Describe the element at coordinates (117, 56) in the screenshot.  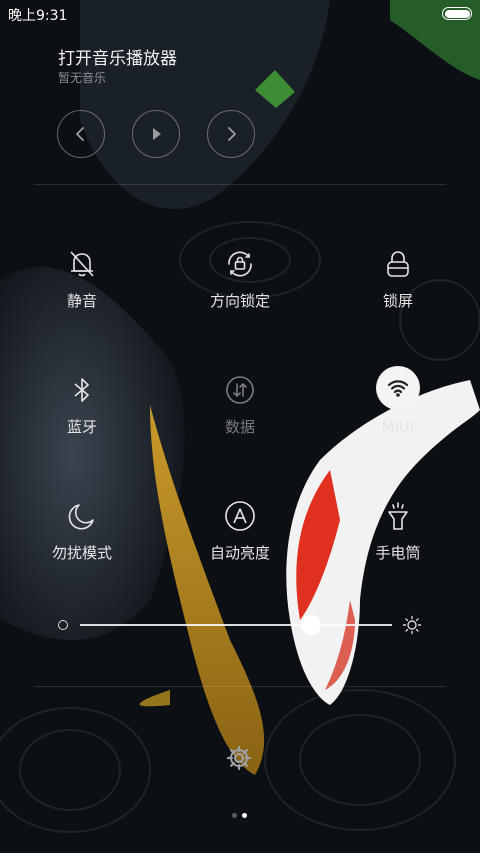
I see `music-player-title: 打开音乐播放器` at that location.